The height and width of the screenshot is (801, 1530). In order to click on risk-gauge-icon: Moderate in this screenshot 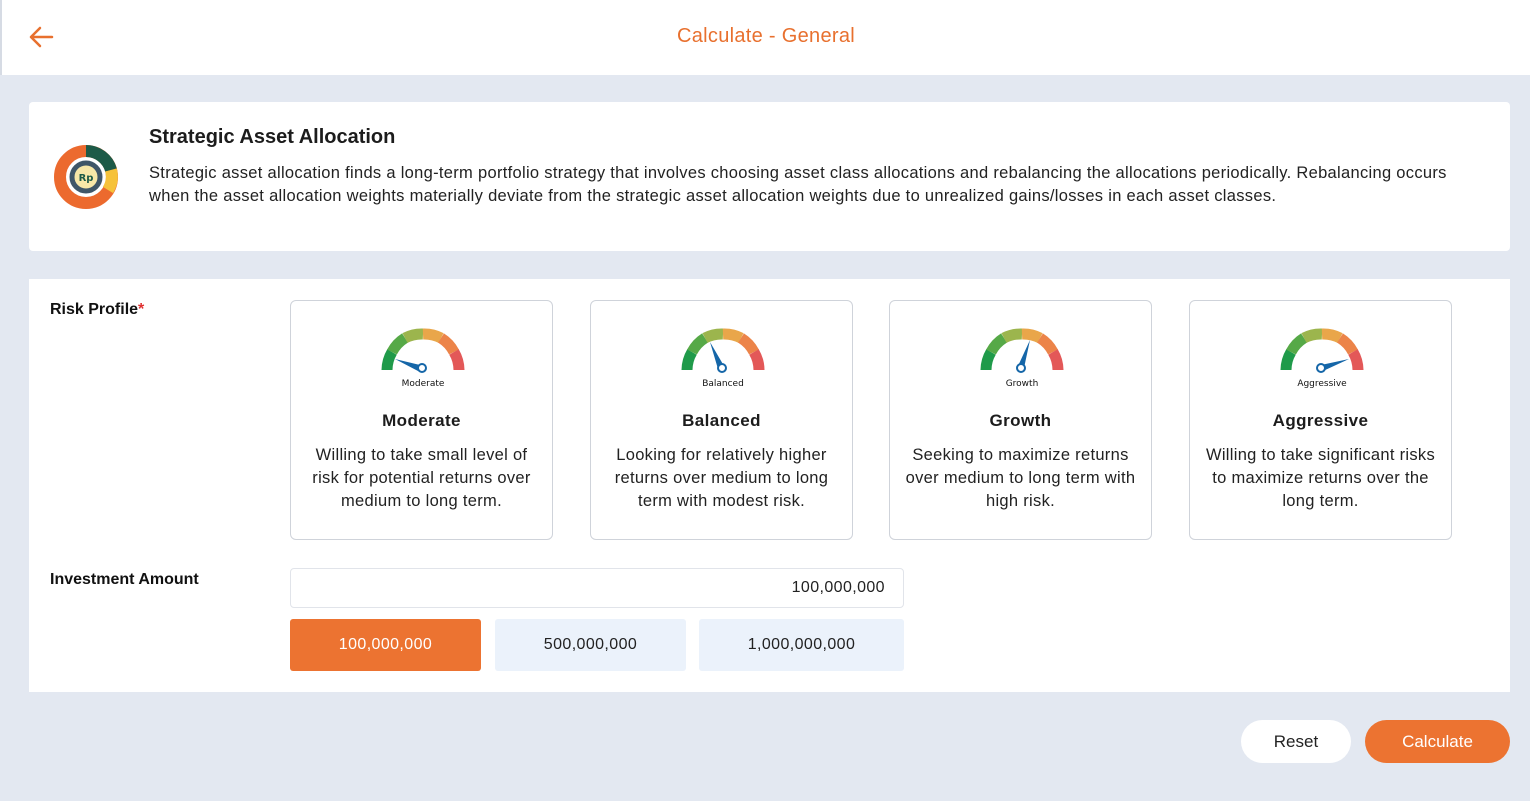, I will do `click(423, 358)`.